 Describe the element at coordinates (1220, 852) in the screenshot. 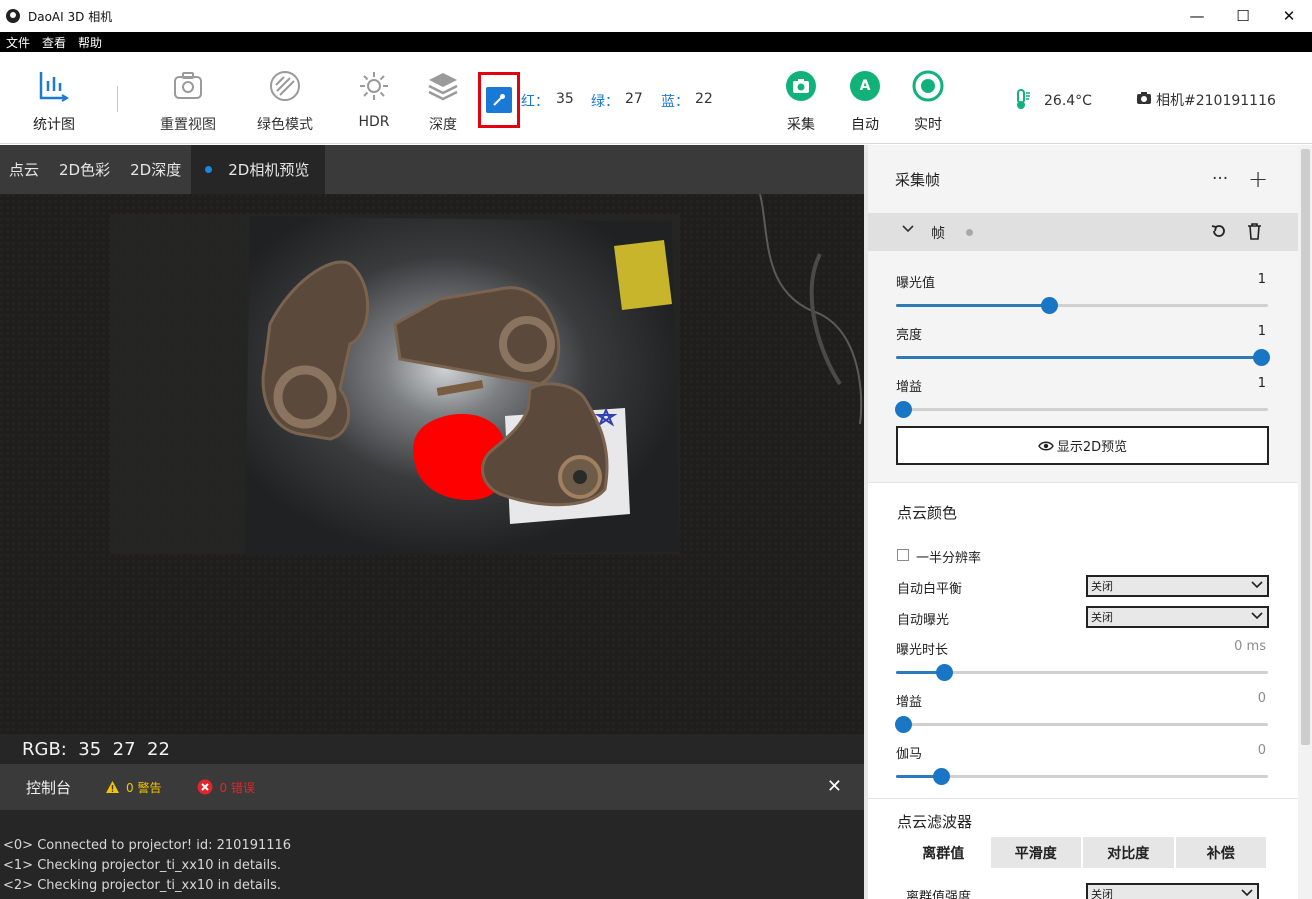

I see `tab-compensation: 补偿` at that location.